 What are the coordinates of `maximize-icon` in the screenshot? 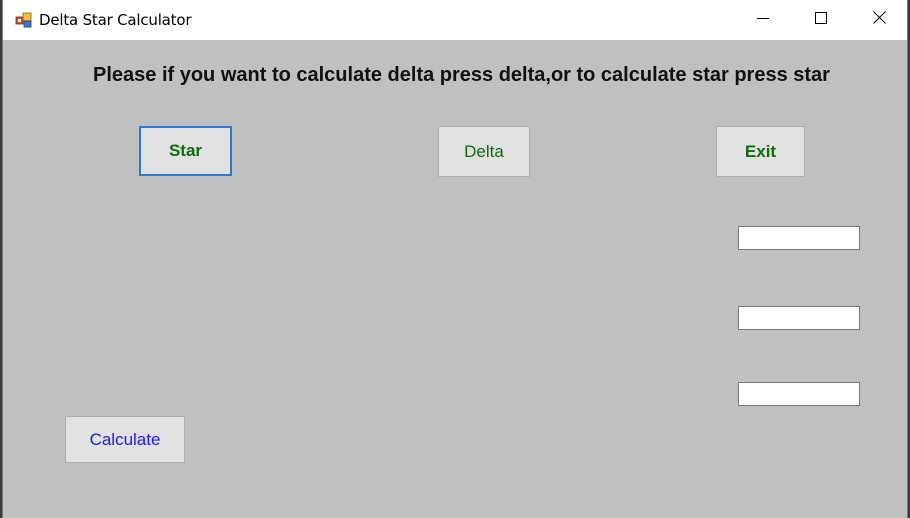 It's located at (821, 20).